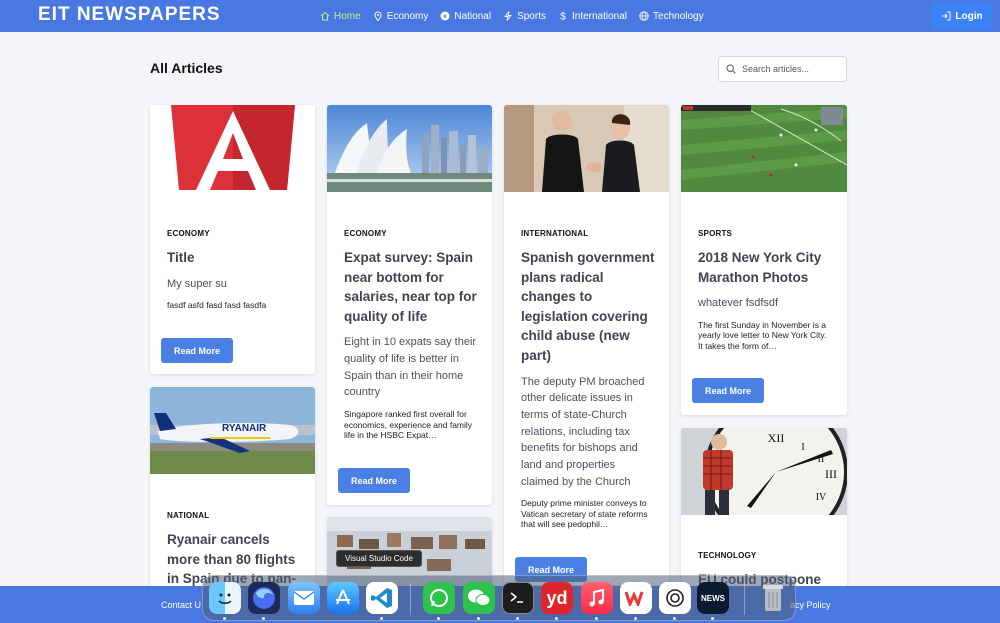  I want to click on home-icon, so click(325, 16).